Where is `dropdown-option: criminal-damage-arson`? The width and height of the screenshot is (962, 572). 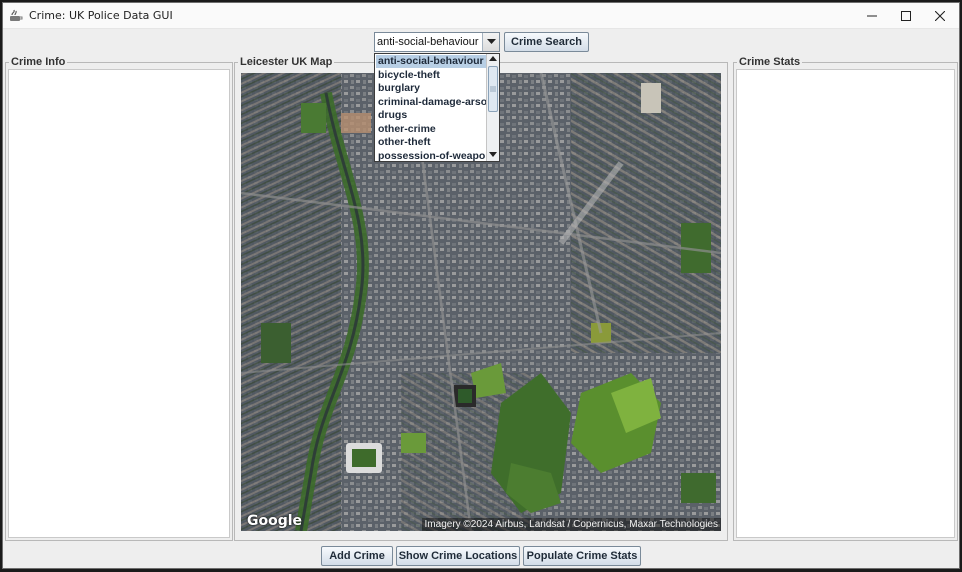
dropdown-option: criminal-damage-arson is located at coordinates (435, 102).